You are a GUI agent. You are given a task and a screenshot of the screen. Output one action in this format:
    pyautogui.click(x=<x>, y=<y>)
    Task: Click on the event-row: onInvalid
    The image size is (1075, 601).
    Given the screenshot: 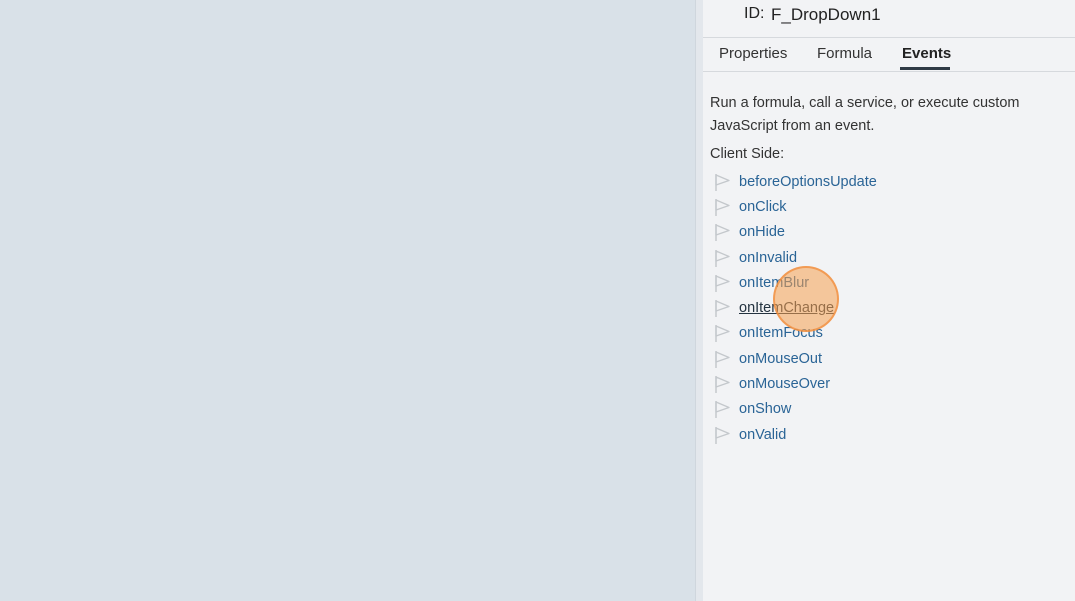 What is the action you would take?
    pyautogui.click(x=887, y=257)
    